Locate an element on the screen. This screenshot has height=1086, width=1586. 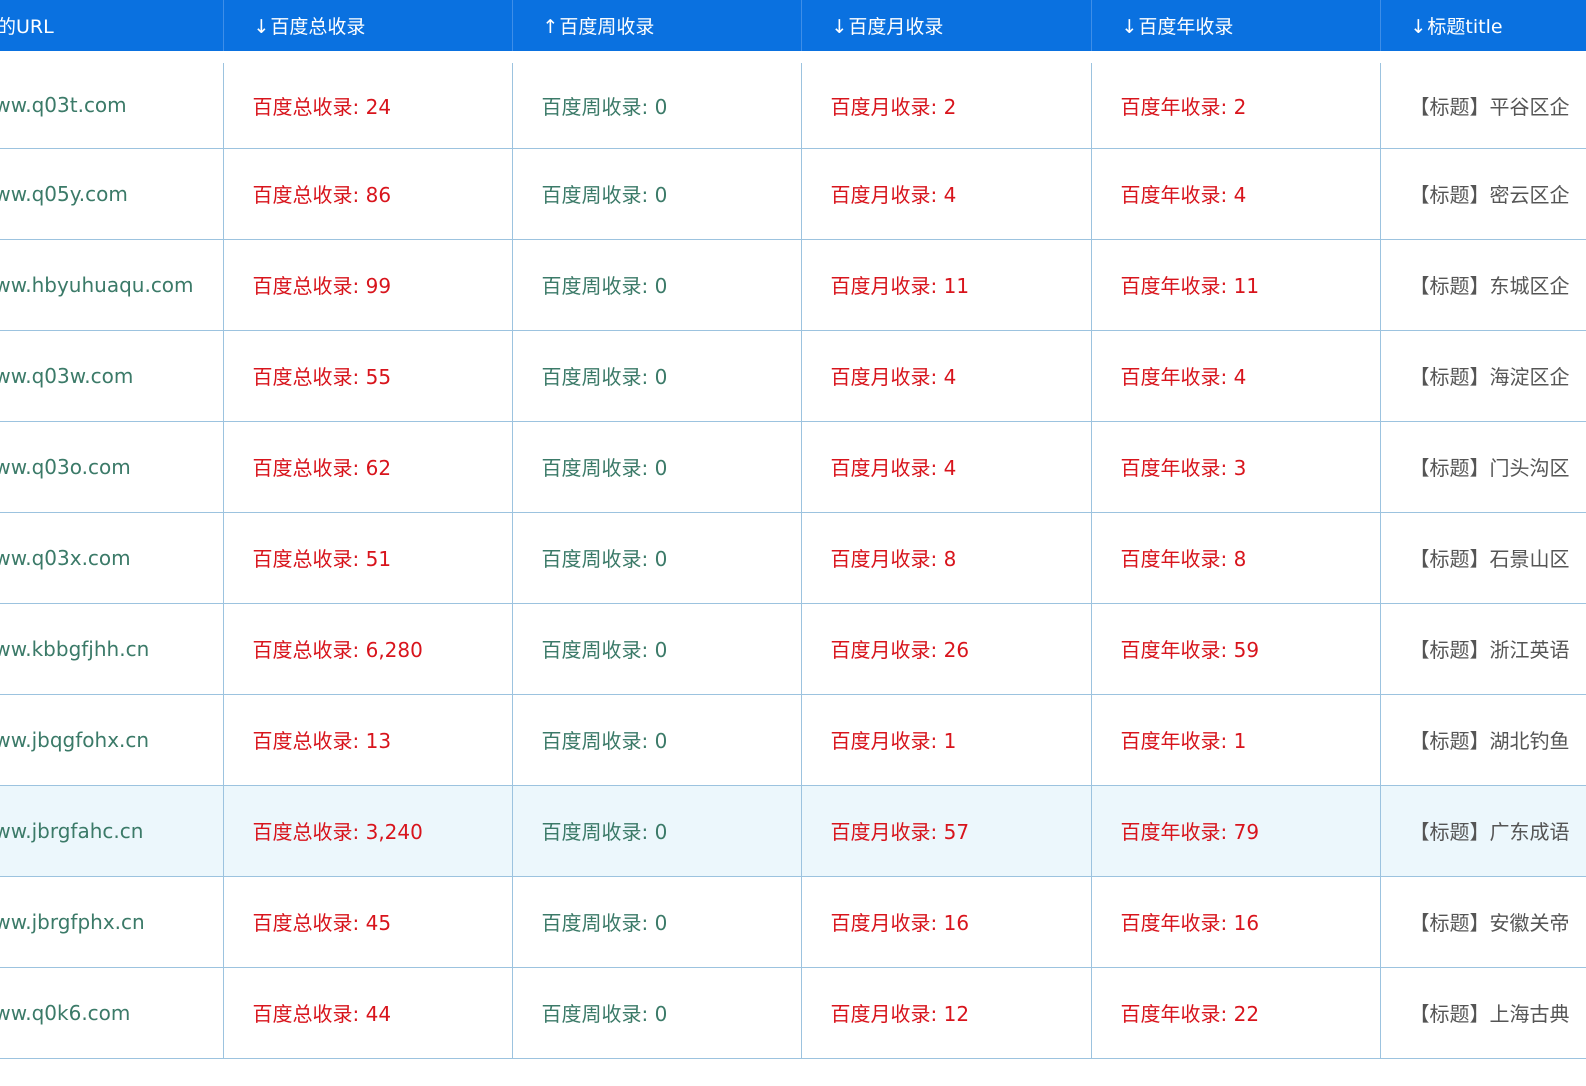
column-header-title: ↓标题title is located at coordinates (1482, 28).